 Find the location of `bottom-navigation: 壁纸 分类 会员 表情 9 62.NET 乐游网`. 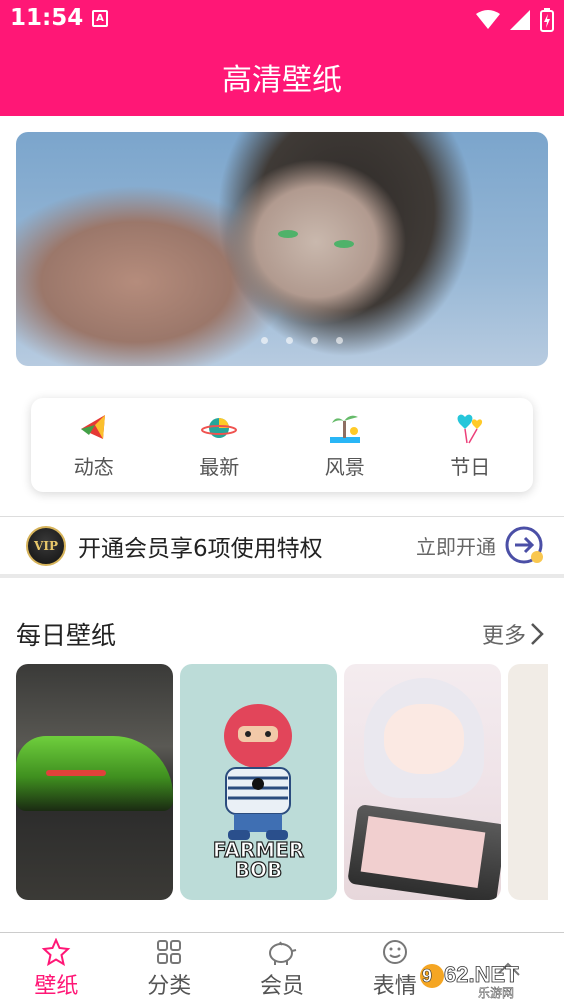

bottom-navigation: 壁纸 分类 会员 表情 9 62.NET 乐游网 is located at coordinates (282, 968).